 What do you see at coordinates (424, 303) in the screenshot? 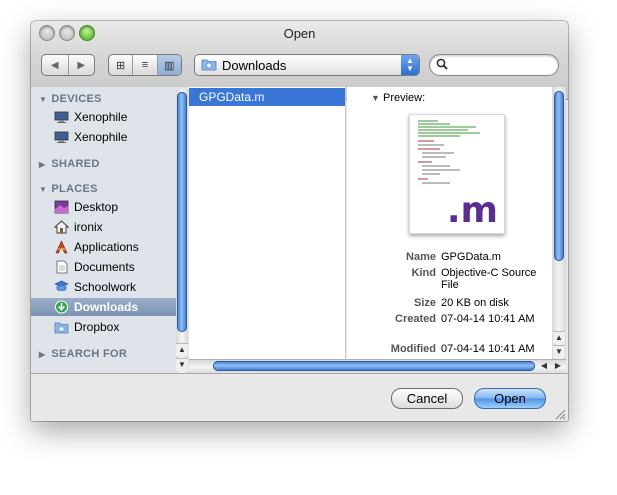
I see `info-key: Size` at bounding box center [424, 303].